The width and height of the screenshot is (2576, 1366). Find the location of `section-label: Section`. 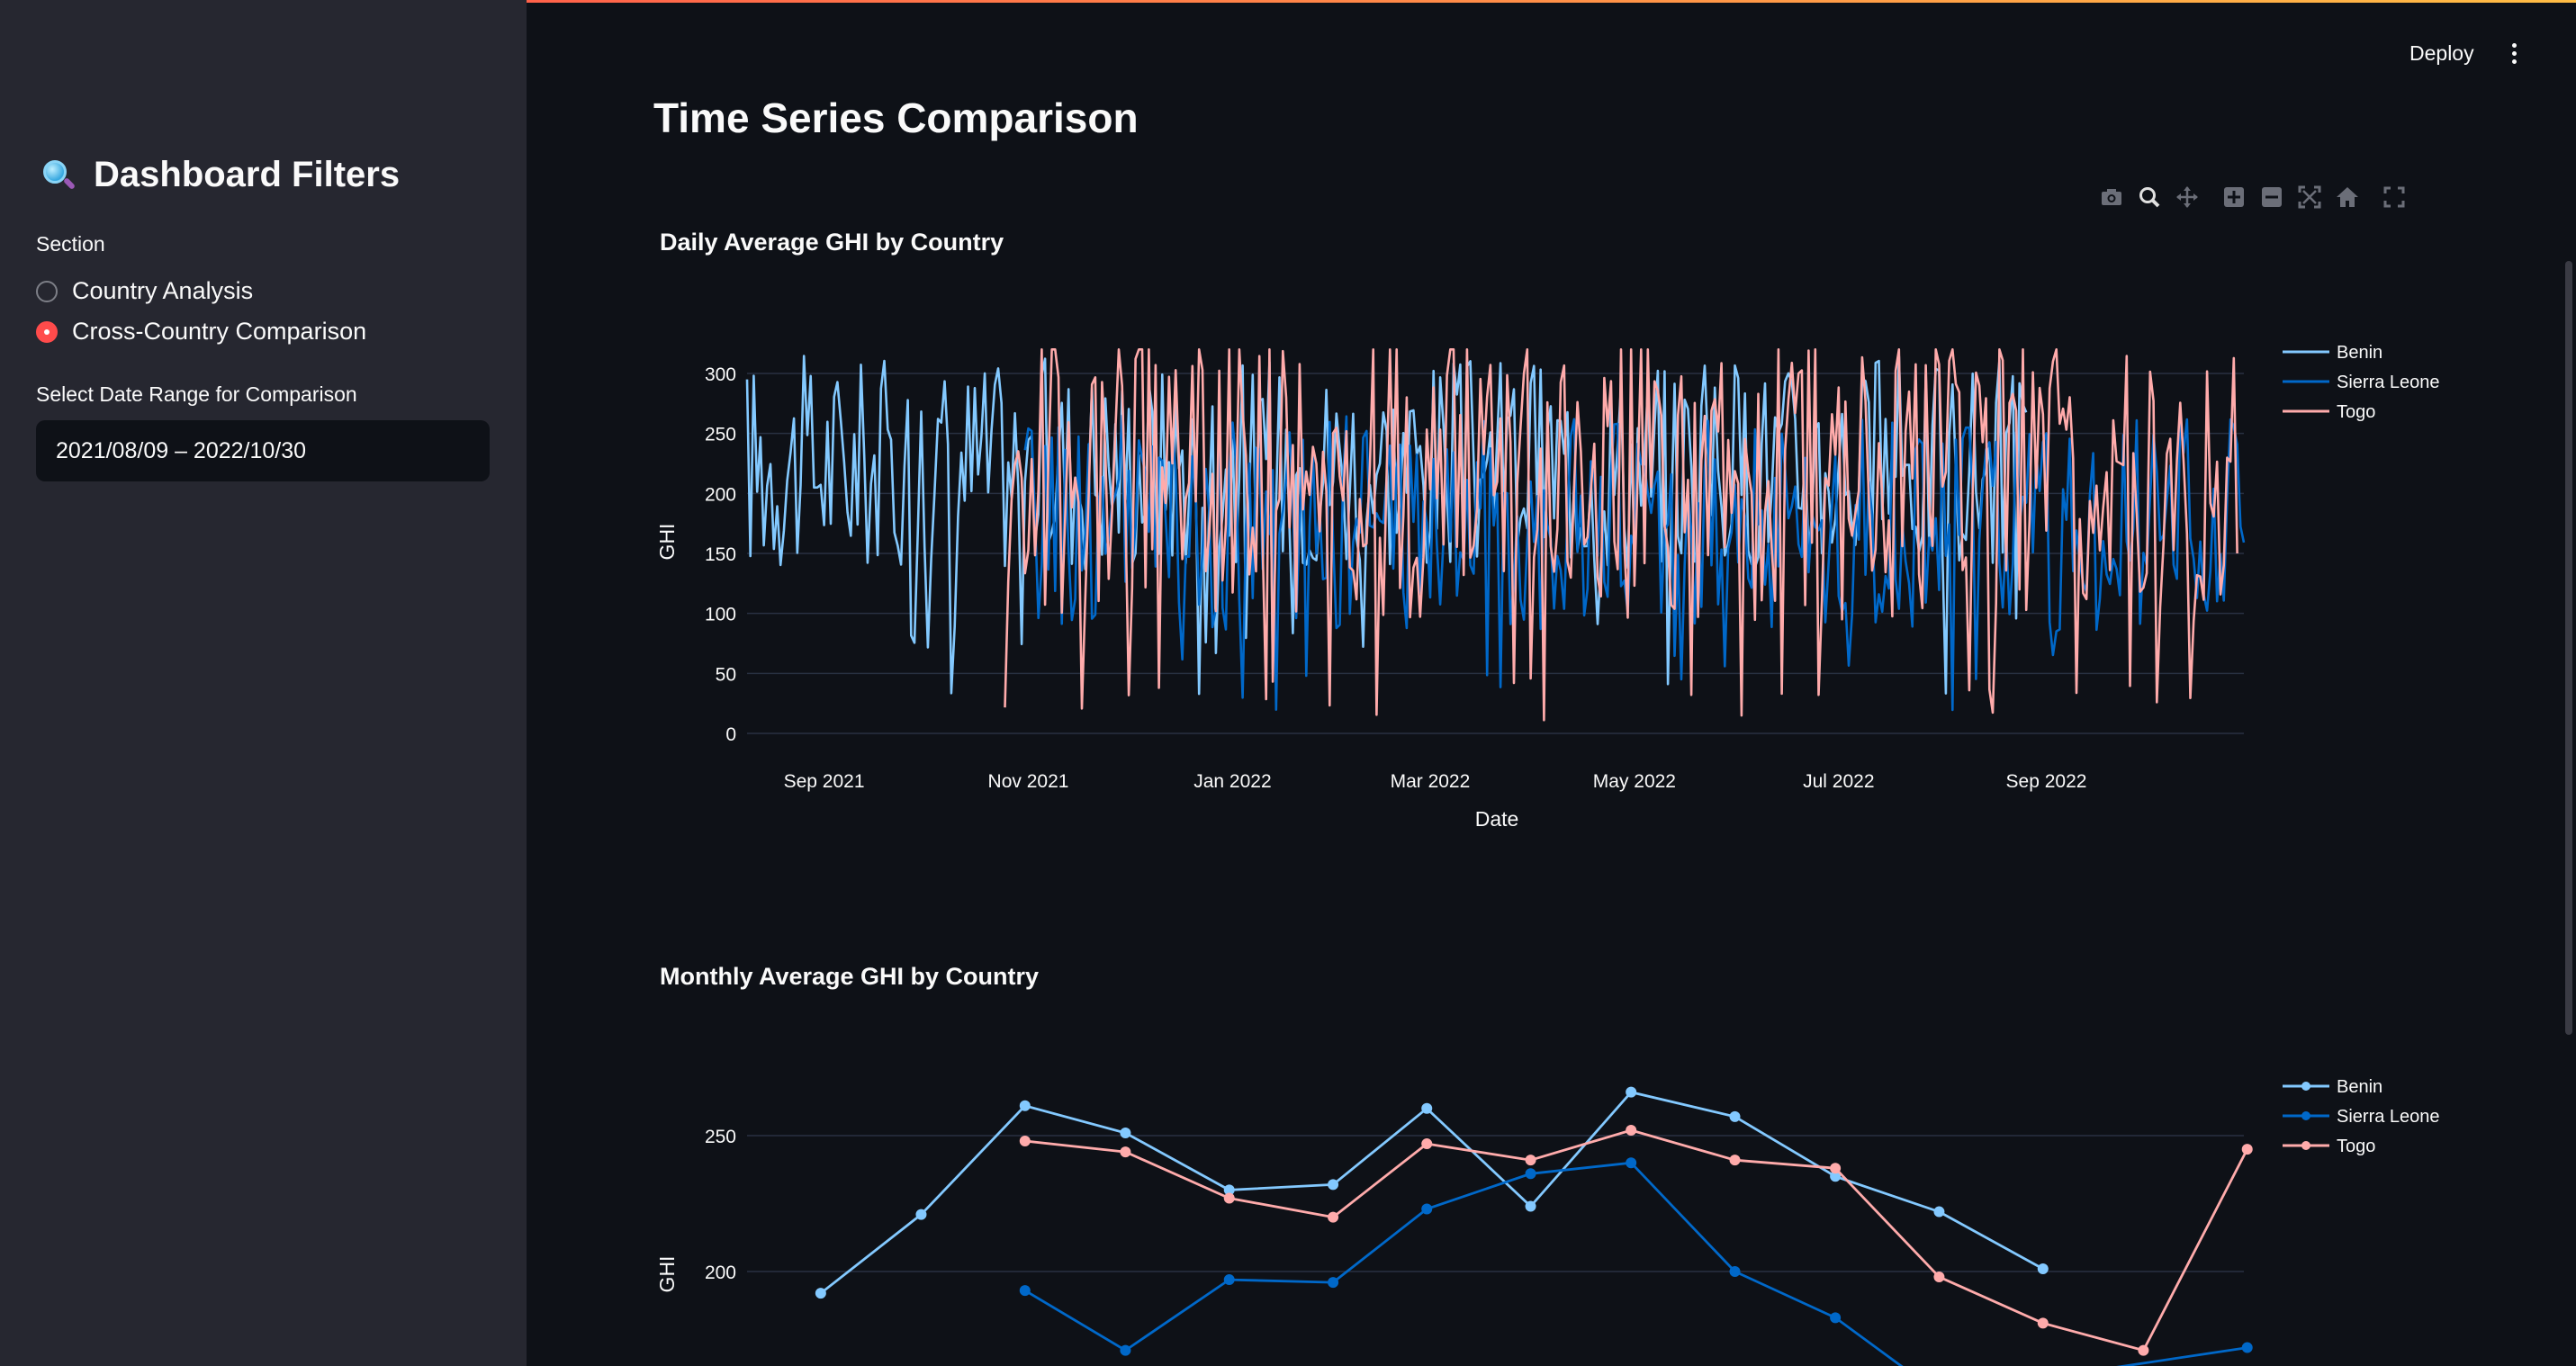

section-label: Section is located at coordinates (70, 244).